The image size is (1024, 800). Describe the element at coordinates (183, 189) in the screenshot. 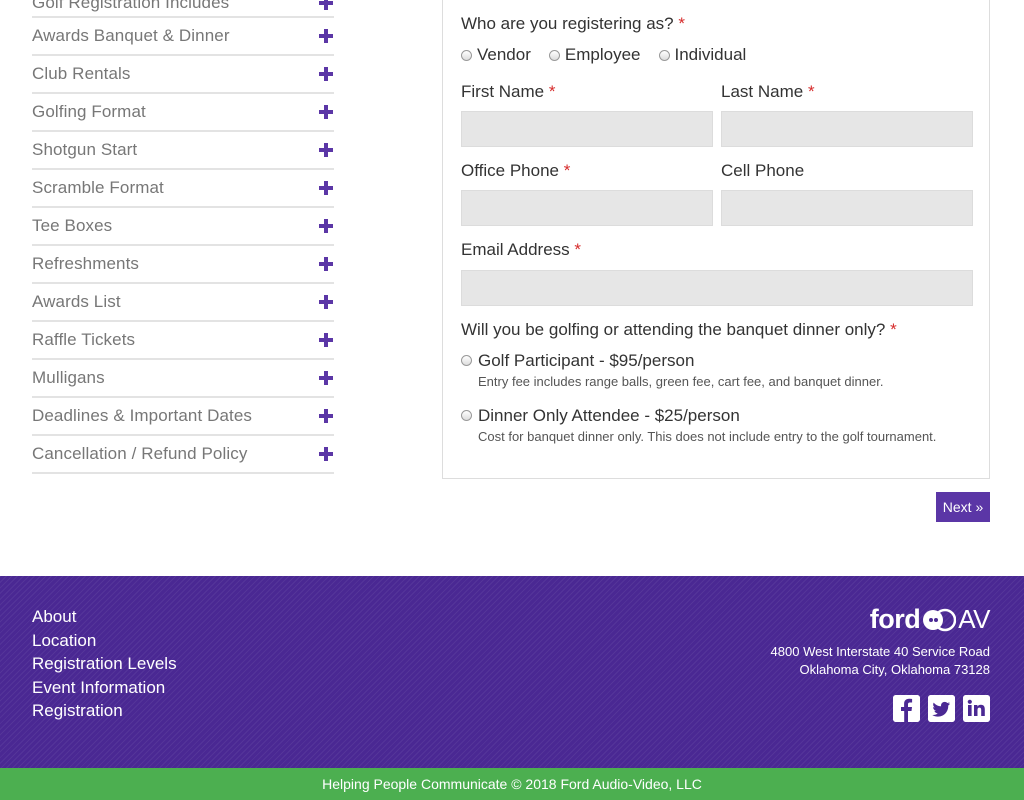

I see `accordion-item-scramble-format: Scramble Format` at that location.